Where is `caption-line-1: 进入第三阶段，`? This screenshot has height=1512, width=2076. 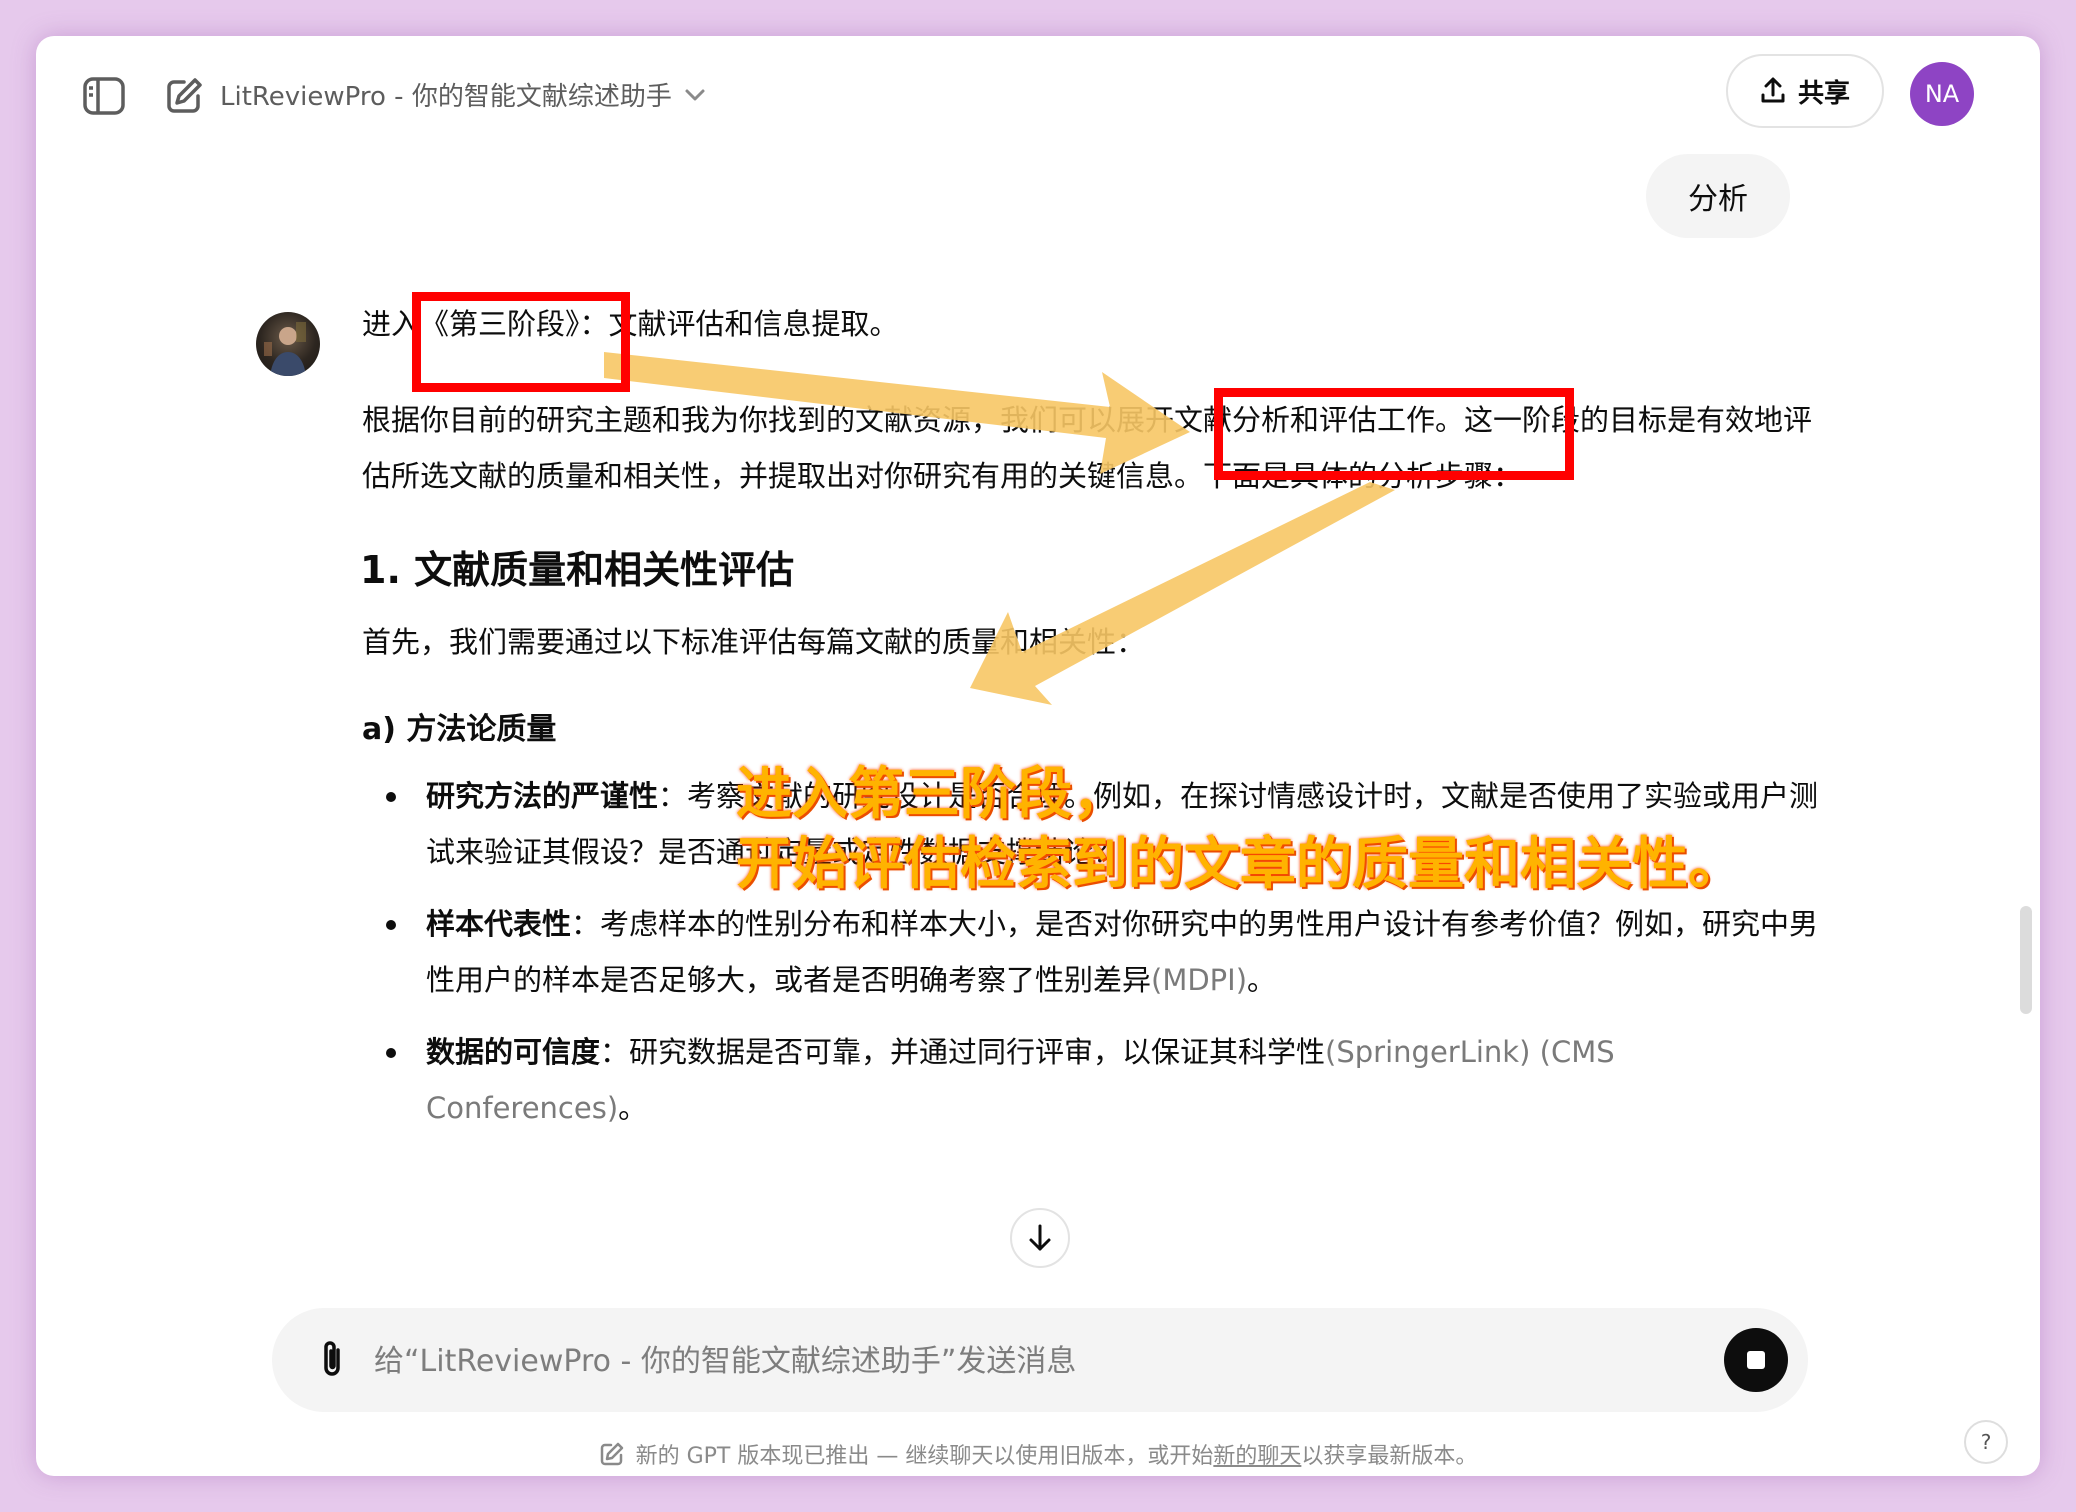 caption-line-1: 进入第三阶段， is located at coordinates (932, 794).